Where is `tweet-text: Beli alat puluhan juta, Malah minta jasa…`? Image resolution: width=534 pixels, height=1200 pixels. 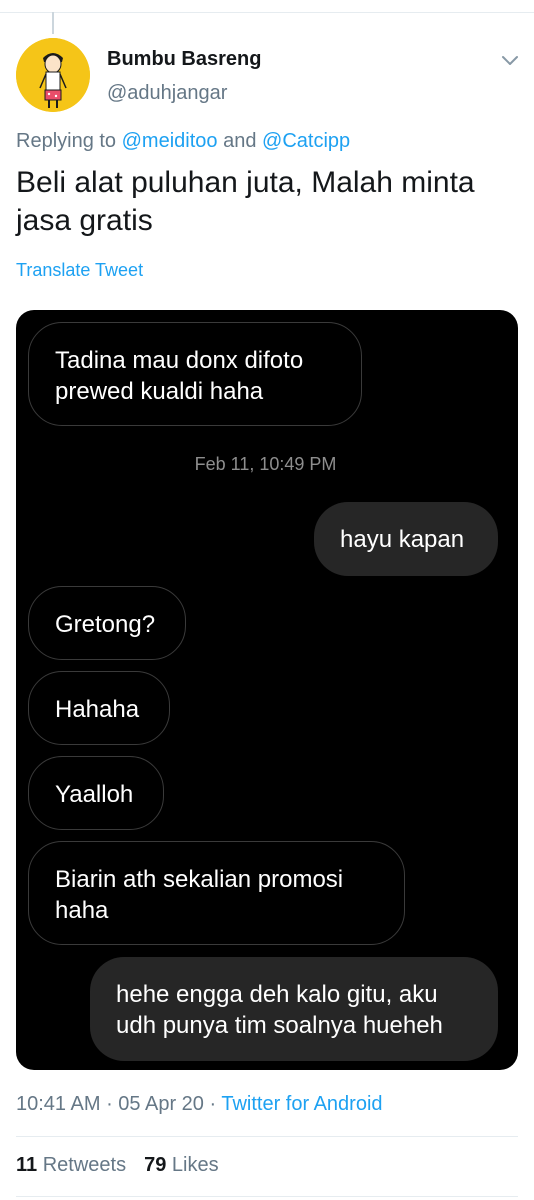 tweet-text: Beli alat puluhan juta, Malah minta jasa… is located at coordinates (245, 201).